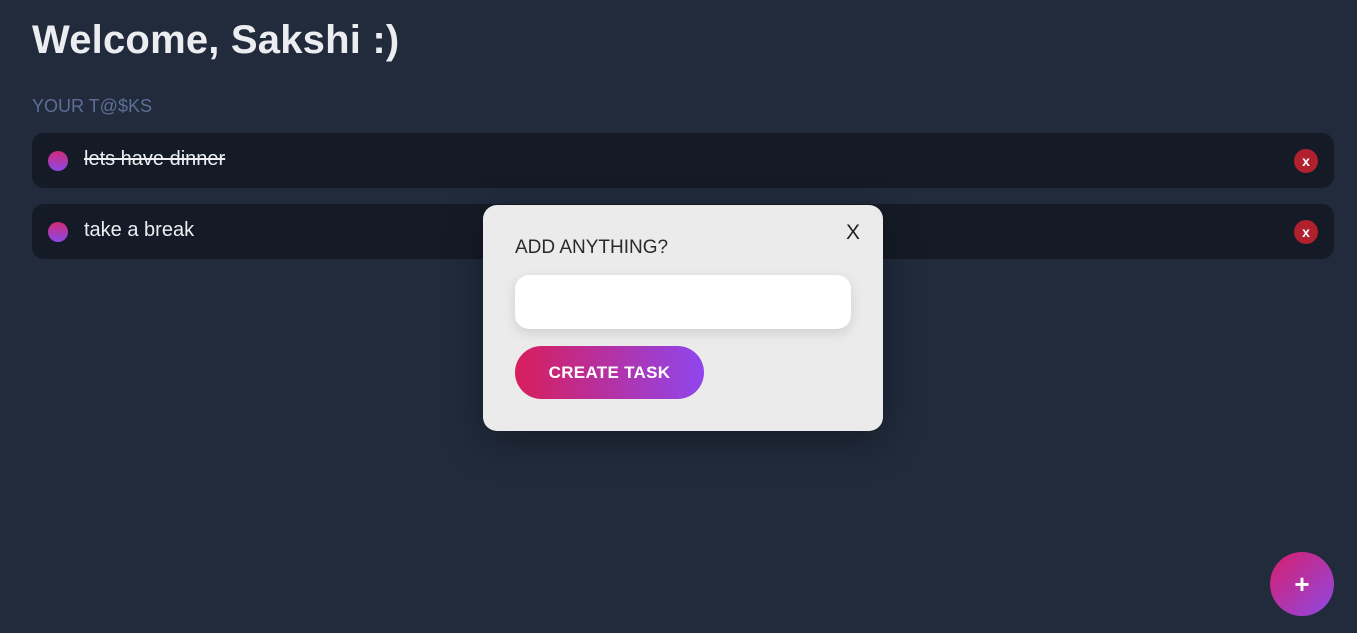 The image size is (1357, 633). I want to click on task-item: lets have dinner x, so click(683, 160).